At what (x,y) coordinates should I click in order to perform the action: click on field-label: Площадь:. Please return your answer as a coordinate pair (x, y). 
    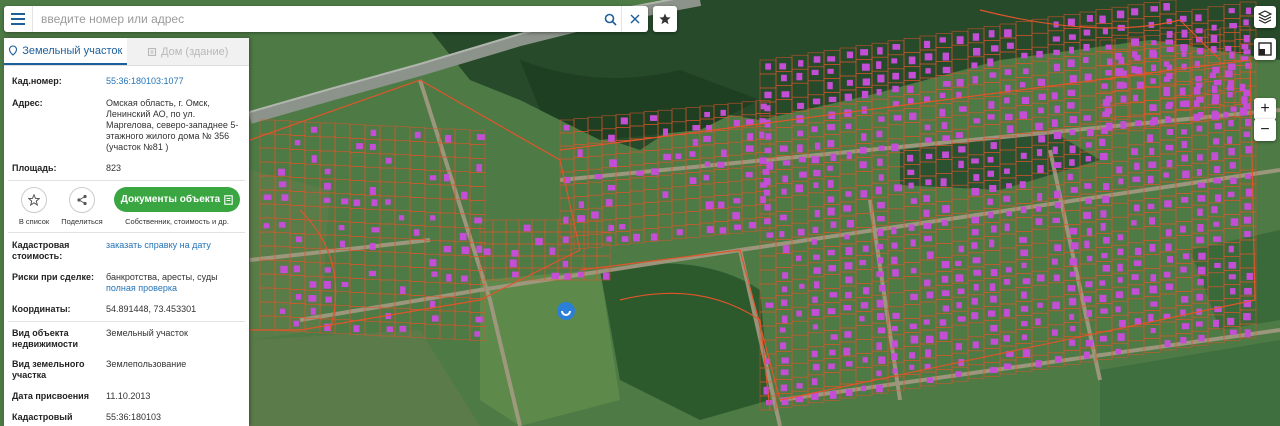
    Looking at the image, I should click on (34, 168).